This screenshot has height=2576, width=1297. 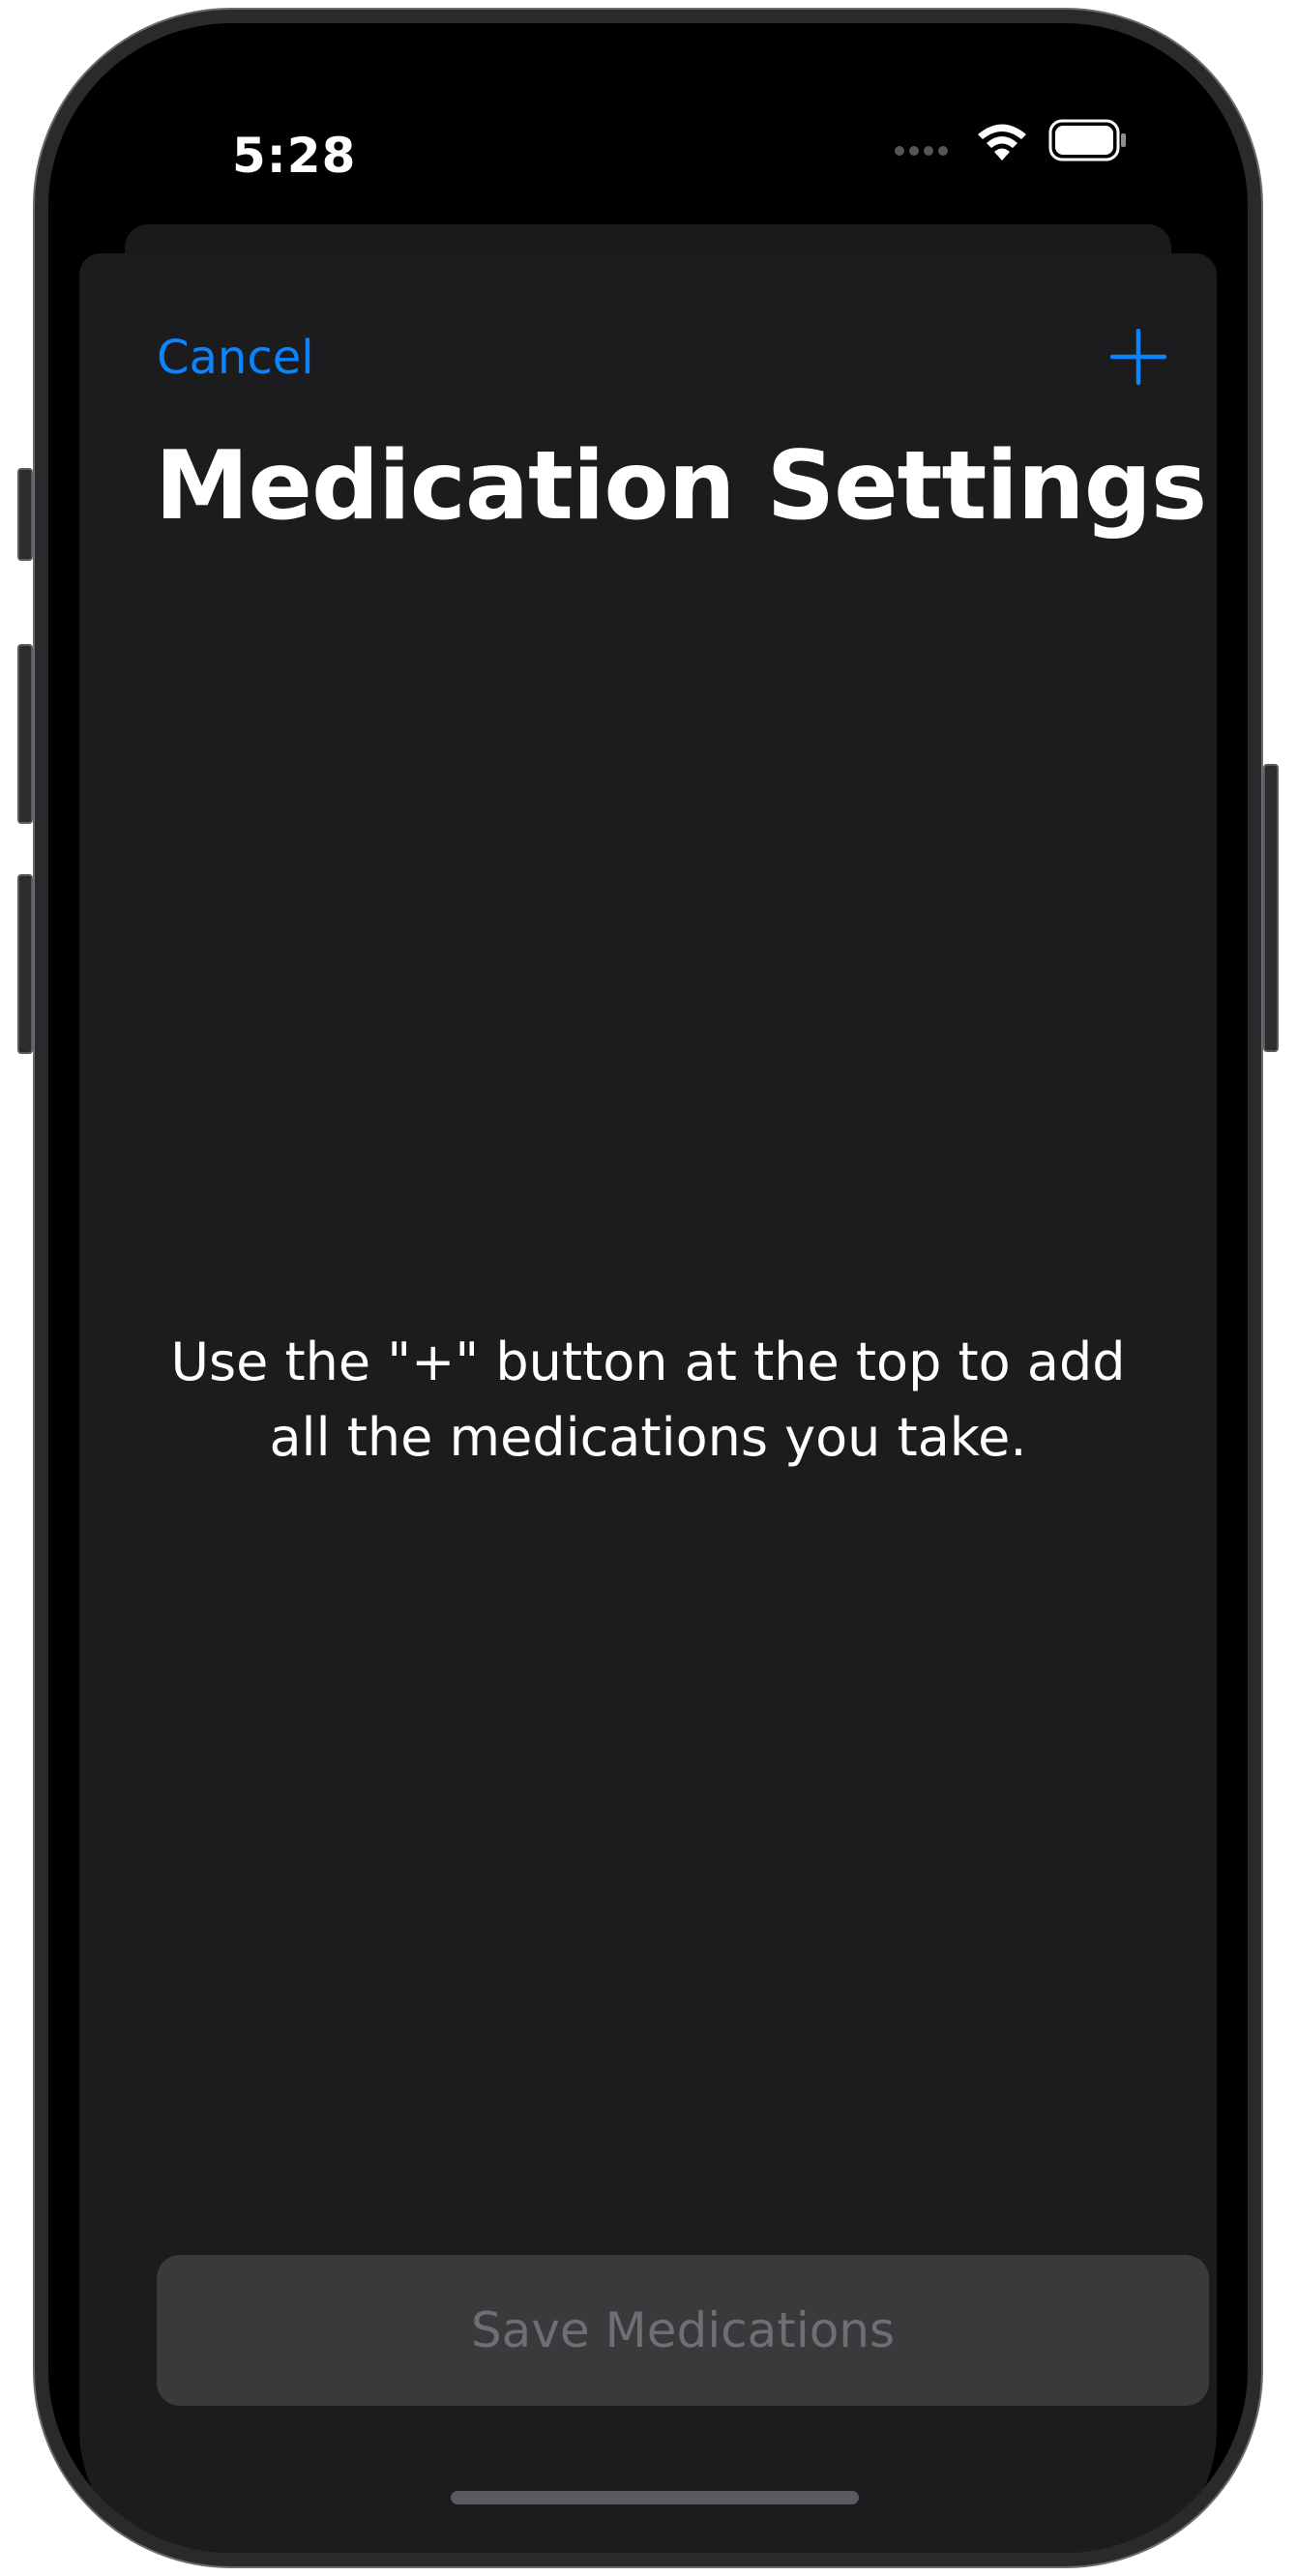 What do you see at coordinates (25, 514) in the screenshot?
I see `silent-switch` at bounding box center [25, 514].